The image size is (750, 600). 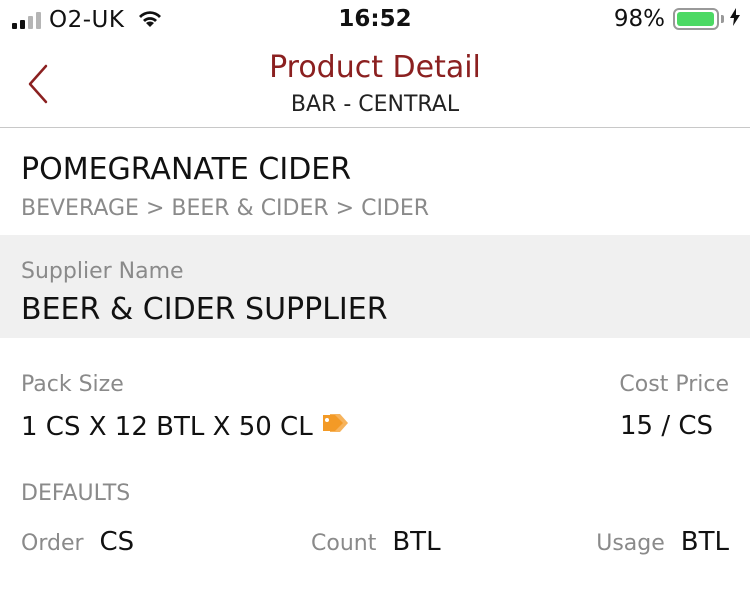 I want to click on default-order: Order CS, so click(x=77, y=542).